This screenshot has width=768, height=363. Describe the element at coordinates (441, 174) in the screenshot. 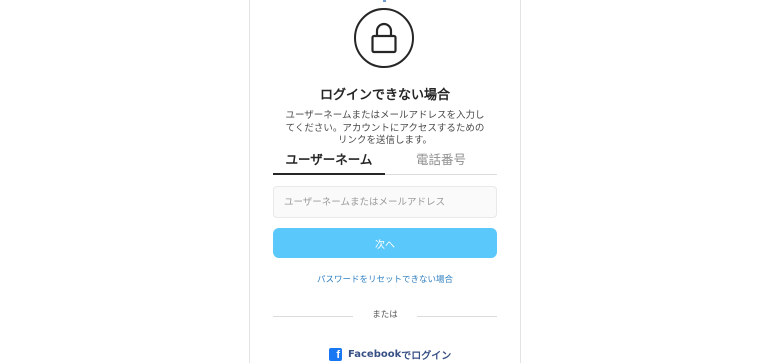

I see `tab-divider` at that location.